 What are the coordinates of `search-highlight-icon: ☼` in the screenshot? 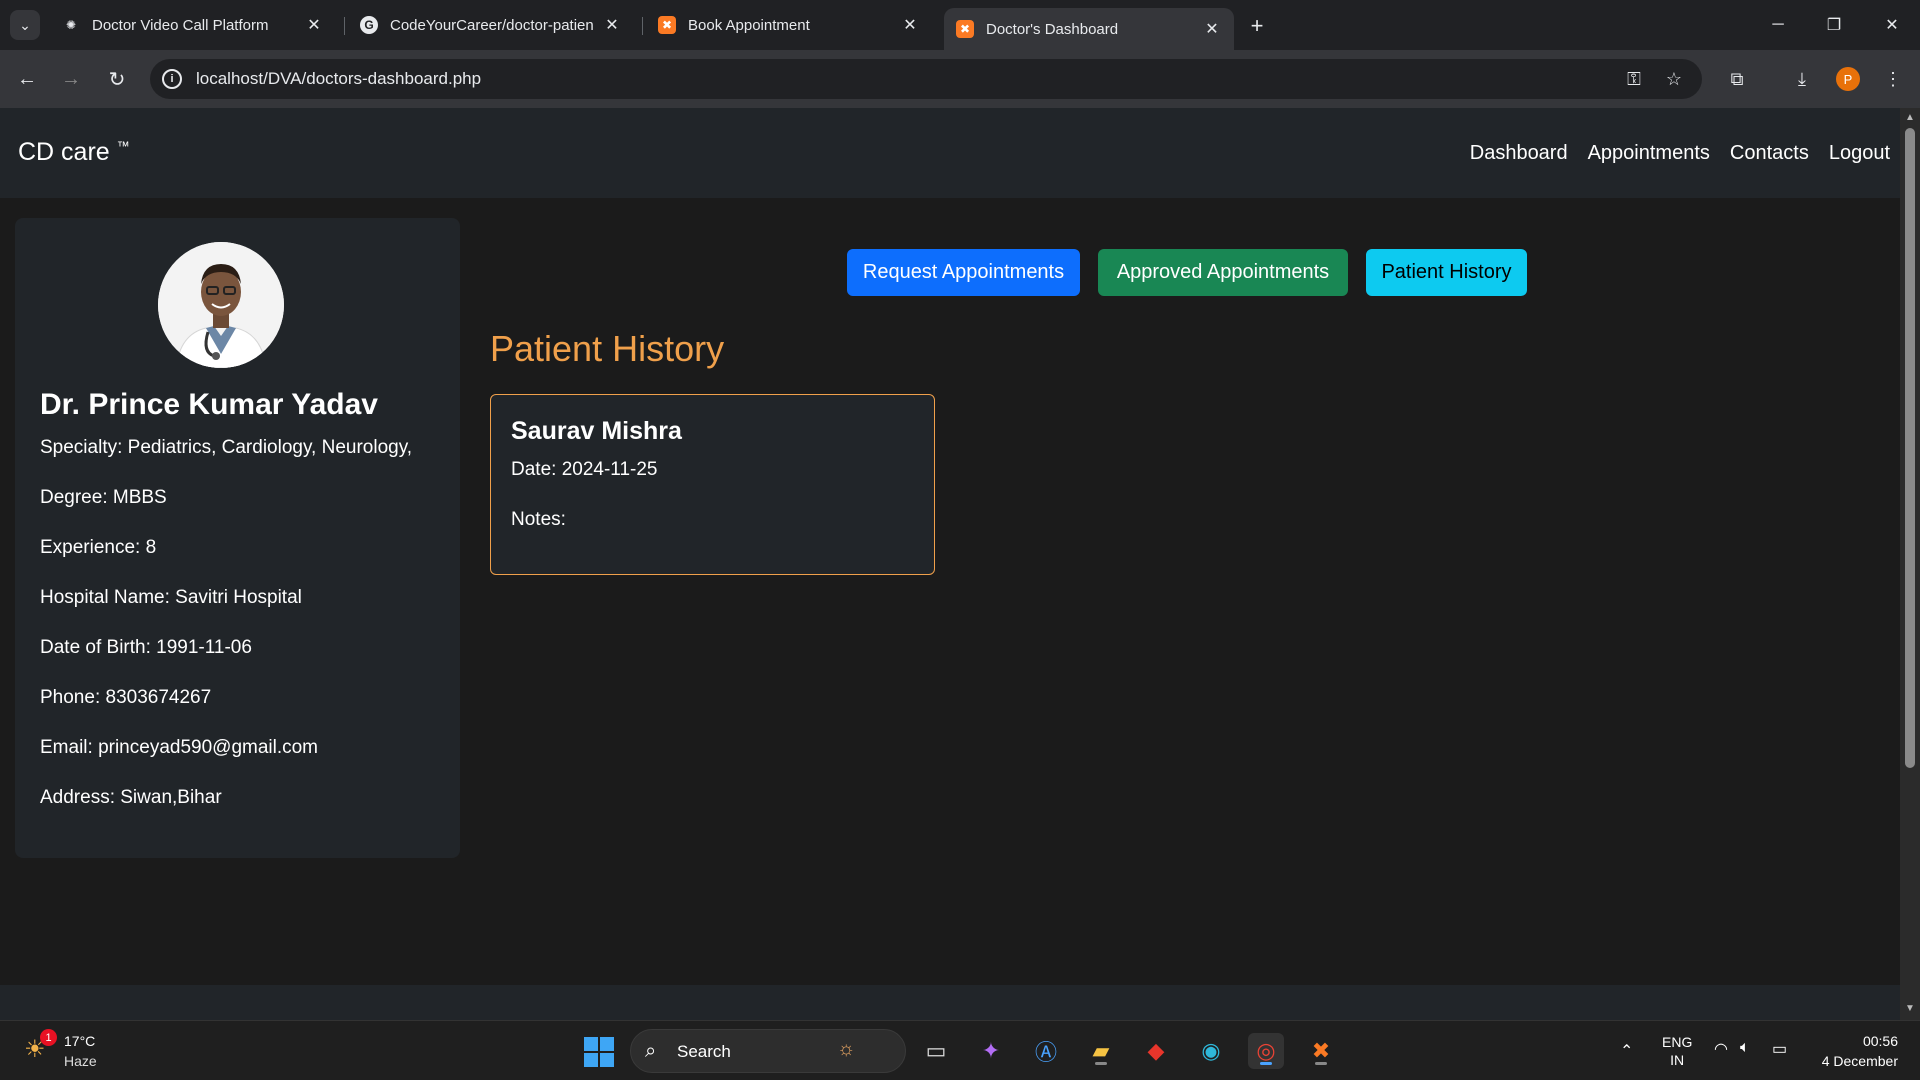 It's located at (846, 1049).